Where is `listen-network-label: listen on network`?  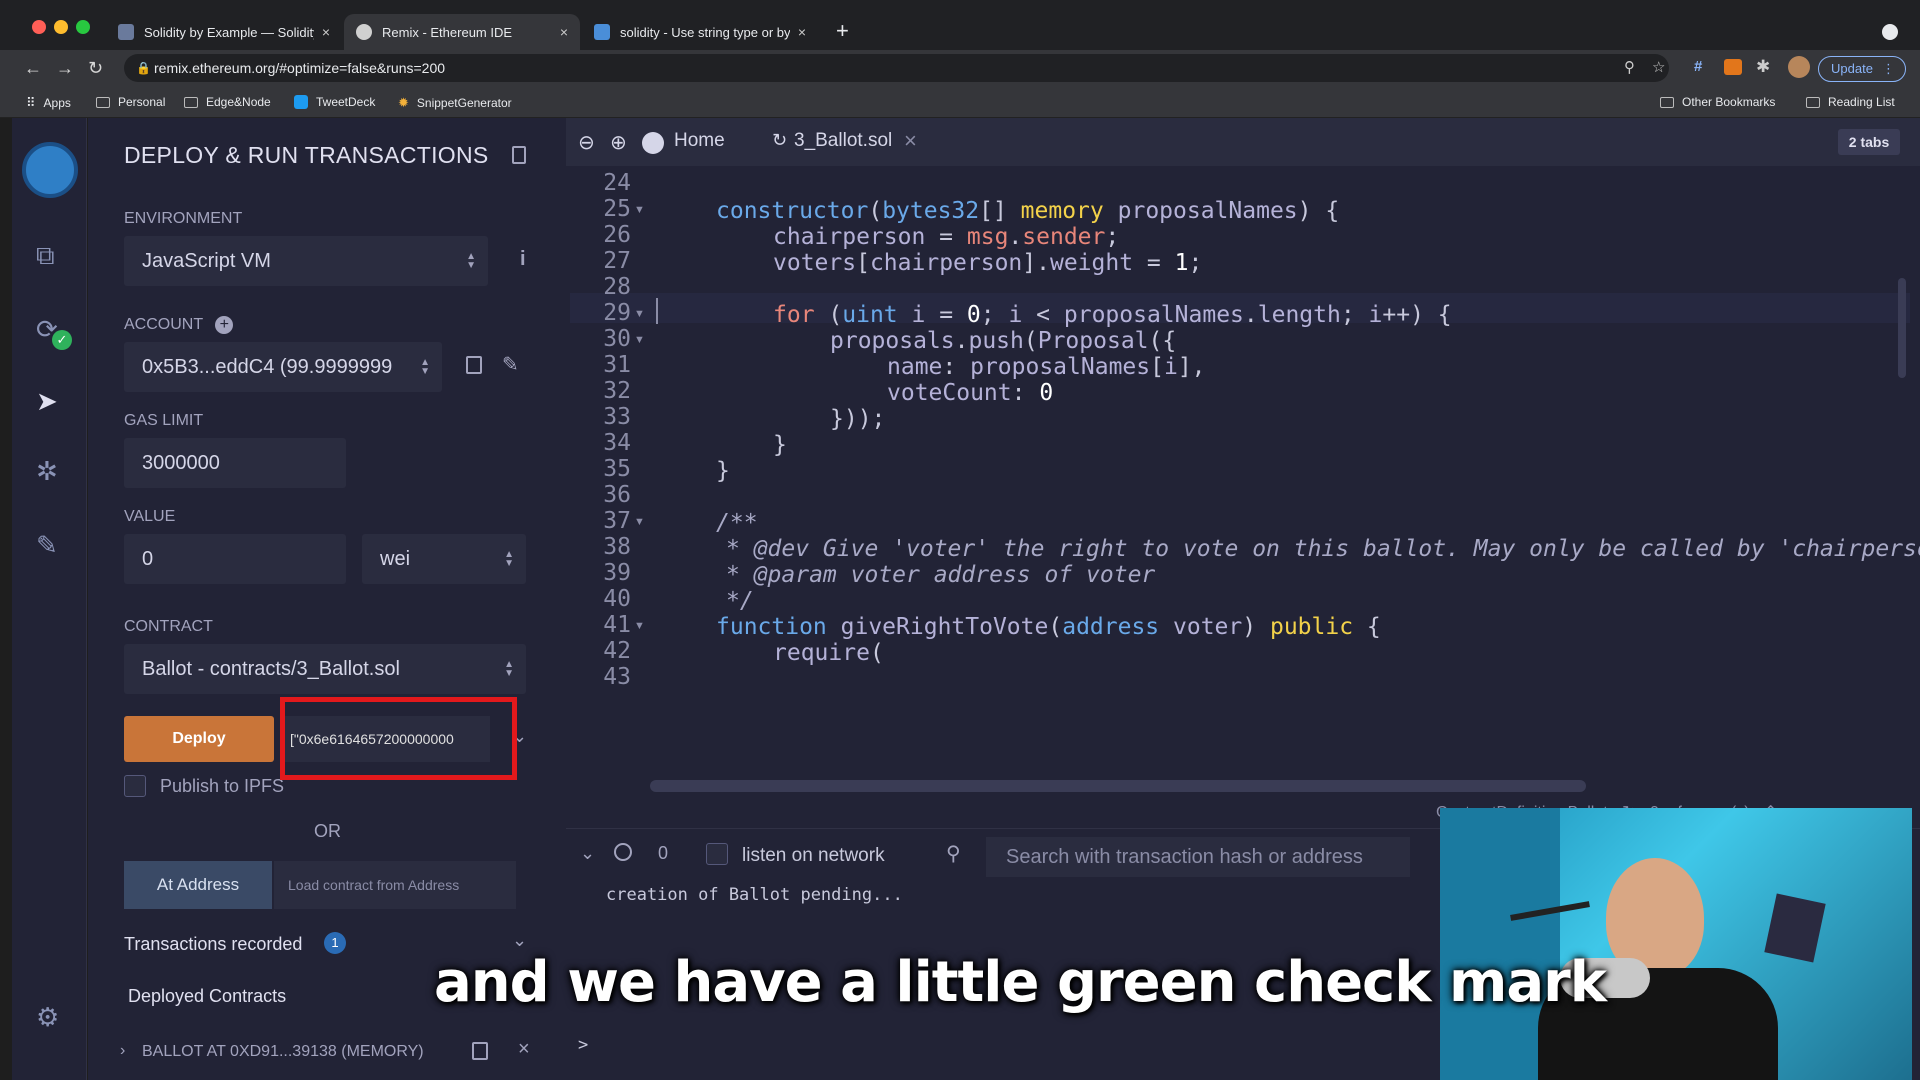 listen-network-label: listen on network is located at coordinates (813, 855).